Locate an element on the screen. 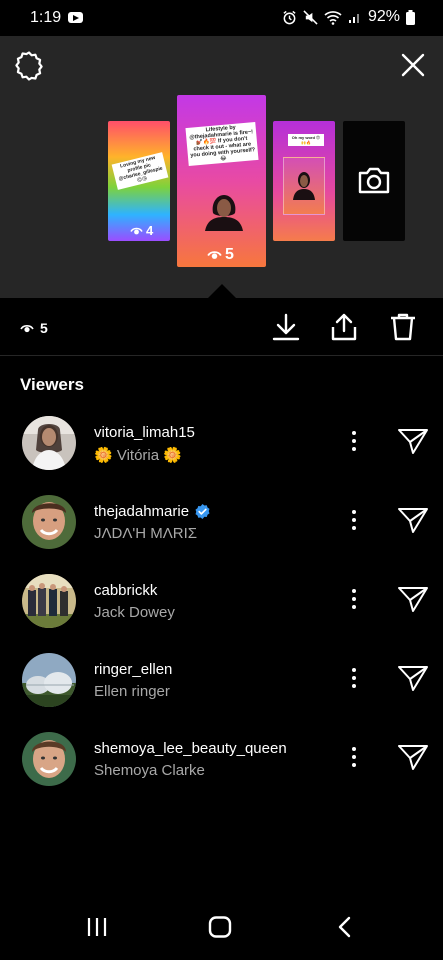 This screenshot has width=443, height=960. viewer-username: shemoya_lee_beauty_queen is located at coordinates (190, 748).